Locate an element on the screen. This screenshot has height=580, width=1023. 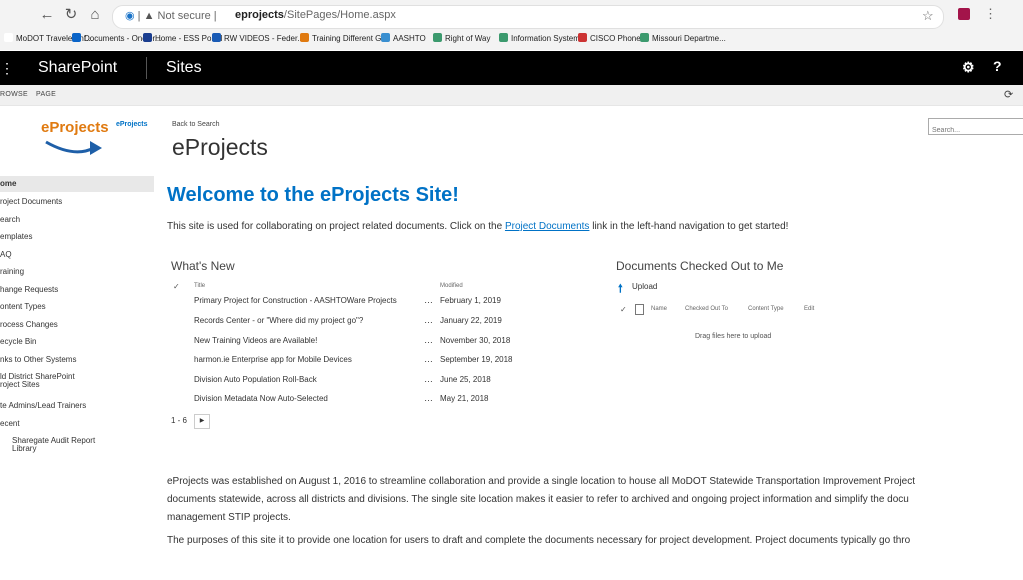
column-header-content-type: Content Type is located at coordinates (766, 309).